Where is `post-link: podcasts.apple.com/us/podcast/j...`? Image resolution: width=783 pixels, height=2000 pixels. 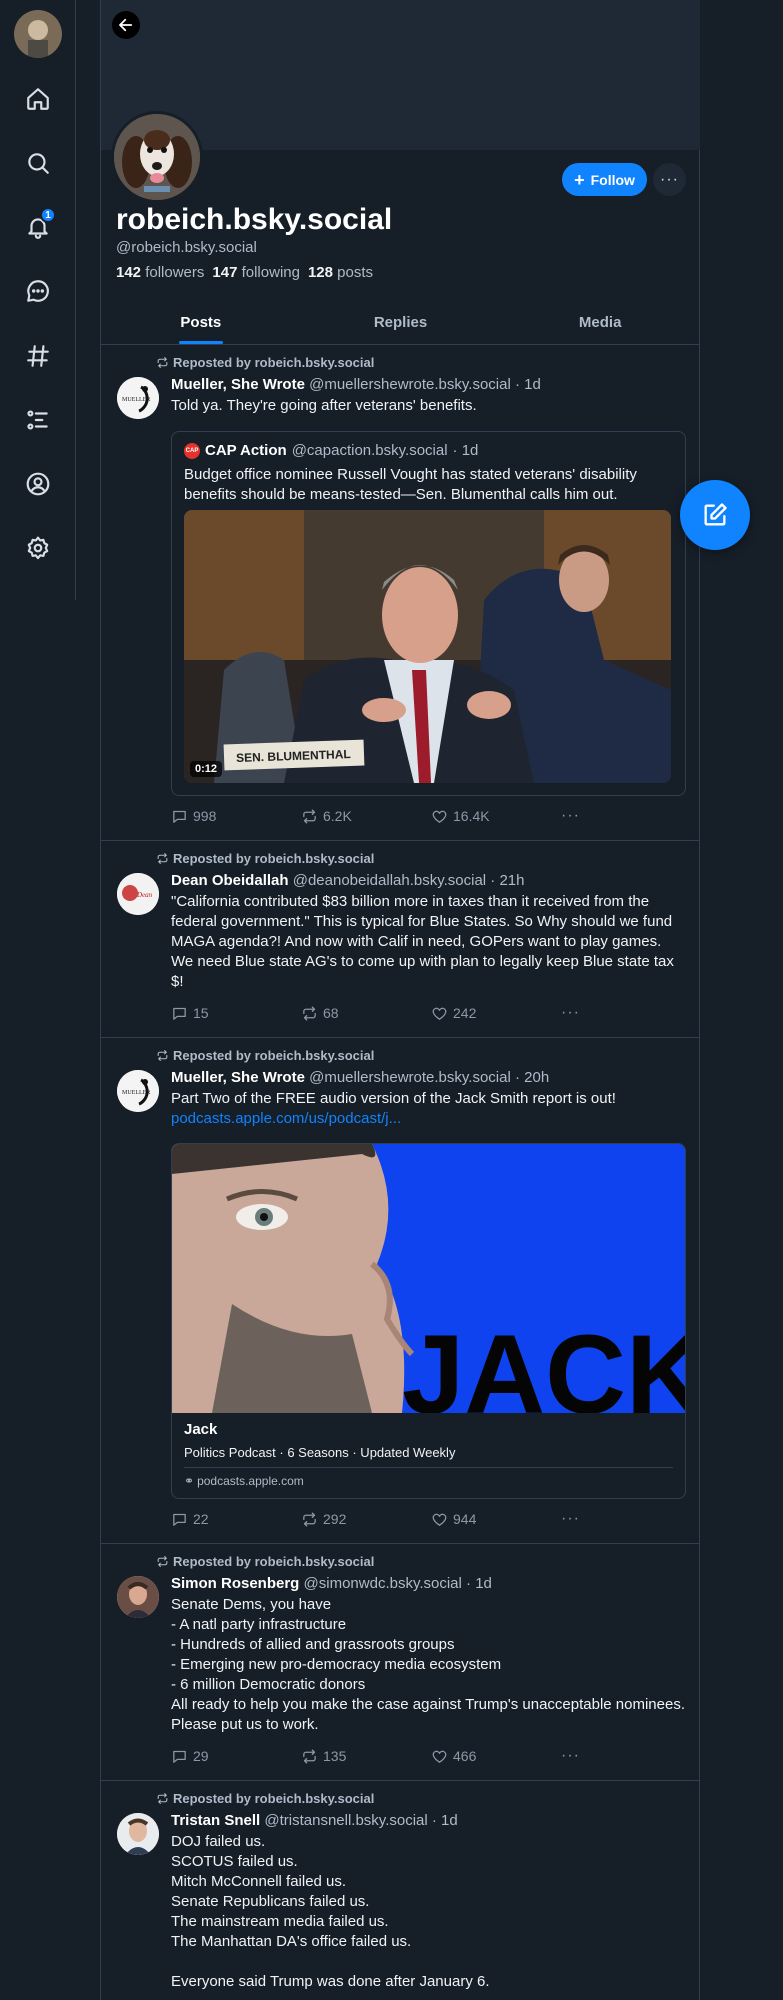 post-link: podcasts.apple.com/us/podcast/j... is located at coordinates (428, 1119).